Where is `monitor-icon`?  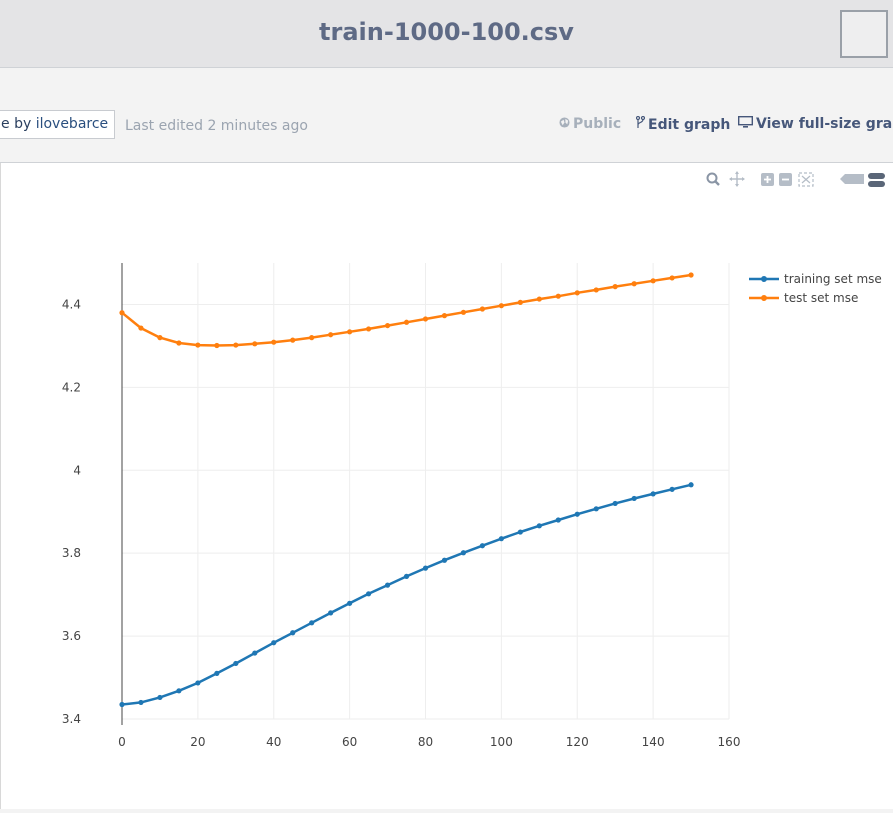 monitor-icon is located at coordinates (745, 123).